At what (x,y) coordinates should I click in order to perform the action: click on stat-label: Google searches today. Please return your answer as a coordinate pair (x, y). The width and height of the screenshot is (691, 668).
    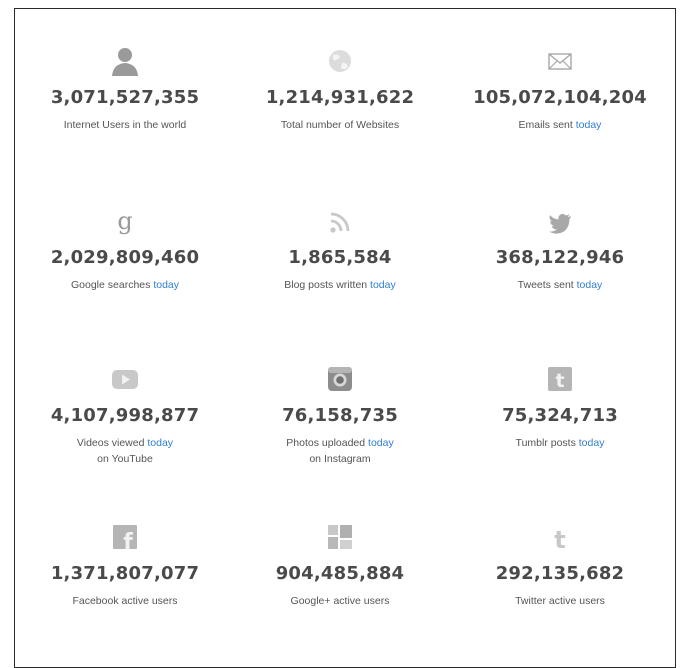
    Looking at the image, I should click on (125, 285).